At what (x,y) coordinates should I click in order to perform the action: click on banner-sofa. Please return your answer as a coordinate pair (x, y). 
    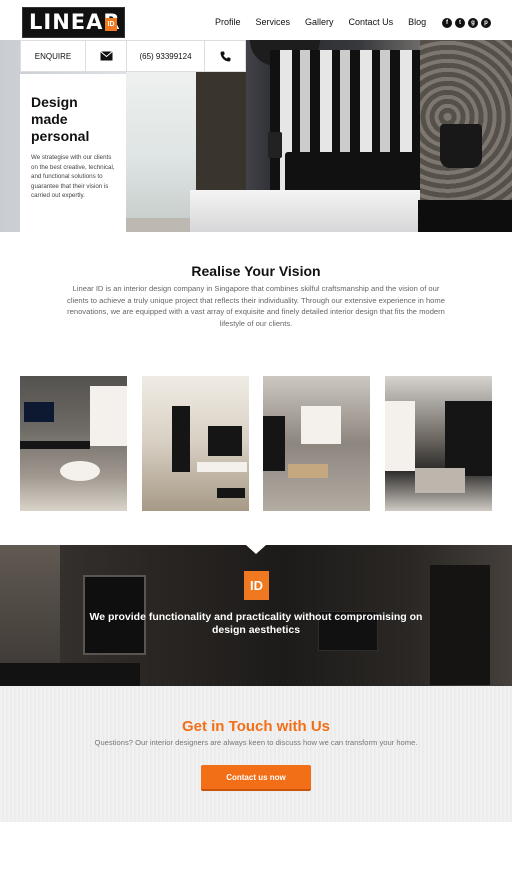
    Looking at the image, I should click on (70, 674).